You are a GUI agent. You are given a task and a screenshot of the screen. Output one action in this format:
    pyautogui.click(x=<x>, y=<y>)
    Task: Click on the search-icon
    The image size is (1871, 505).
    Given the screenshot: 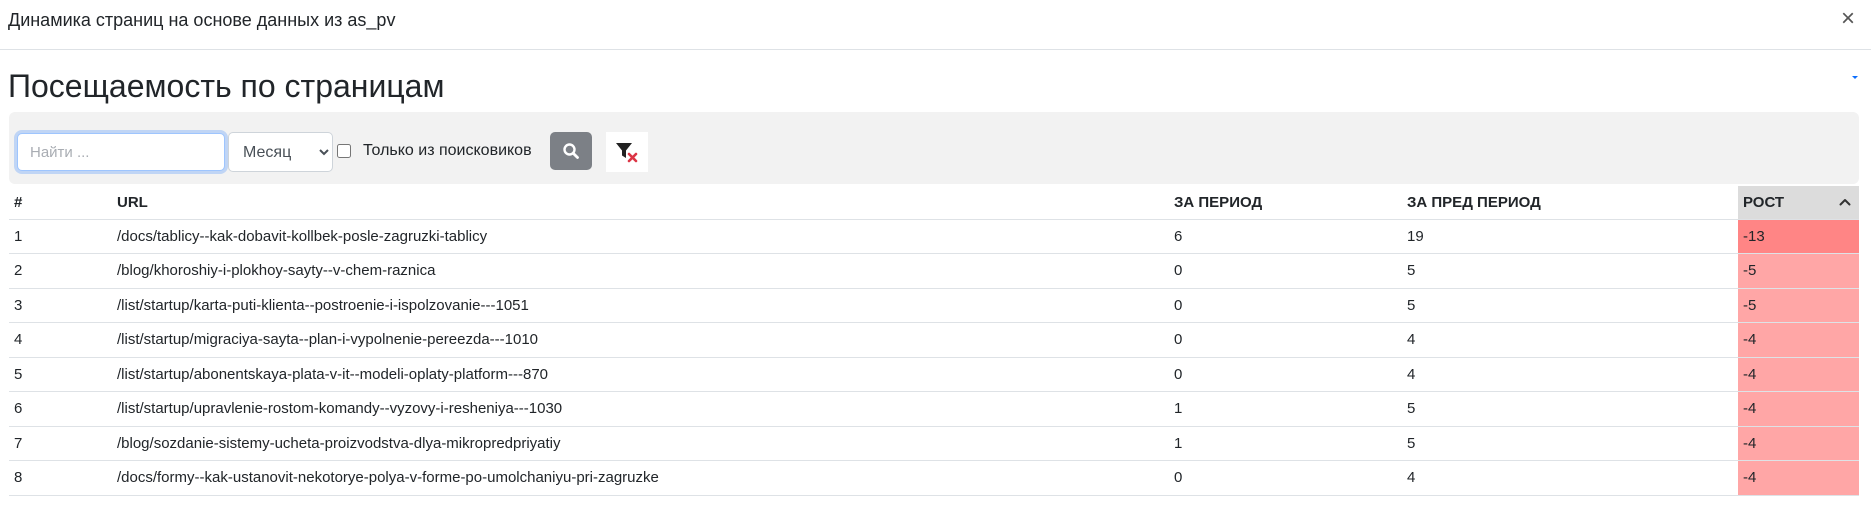 What is the action you would take?
    pyautogui.click(x=571, y=151)
    